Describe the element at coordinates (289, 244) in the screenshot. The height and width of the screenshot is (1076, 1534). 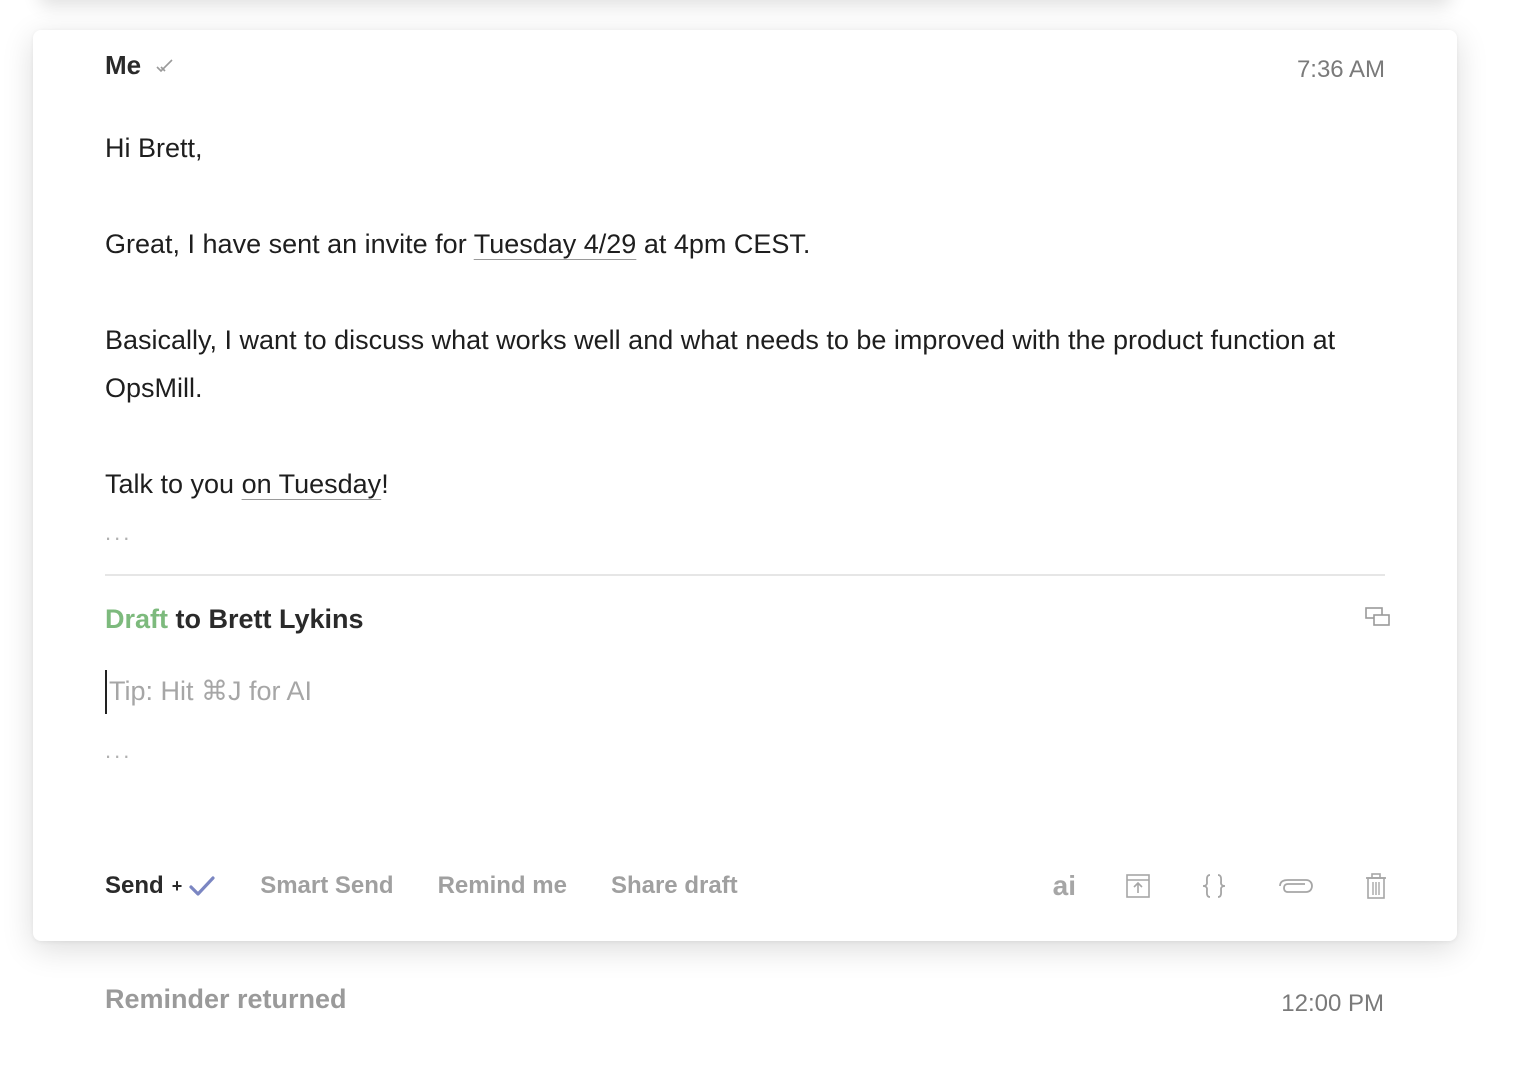
I see `body-text: Great, I have sent an invite for` at that location.